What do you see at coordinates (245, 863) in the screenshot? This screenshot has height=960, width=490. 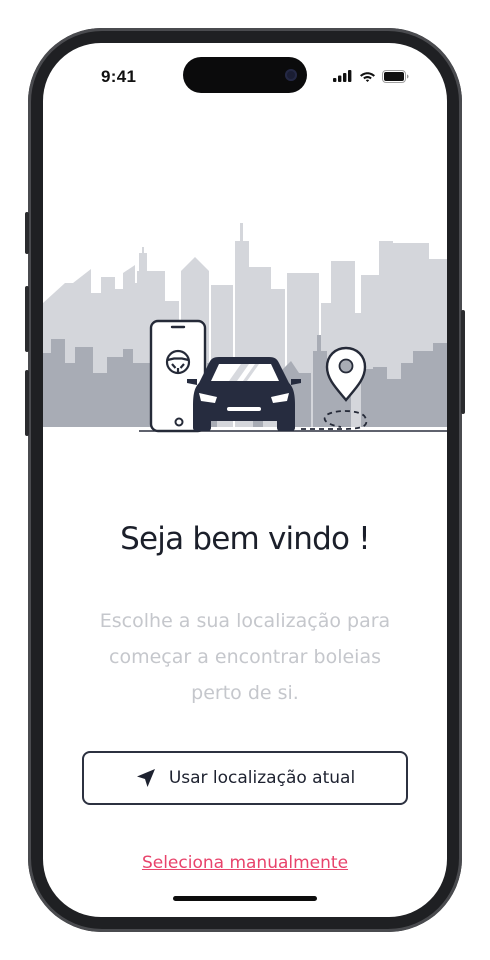 I see `select-manually-link: Seleciona manualmente` at bounding box center [245, 863].